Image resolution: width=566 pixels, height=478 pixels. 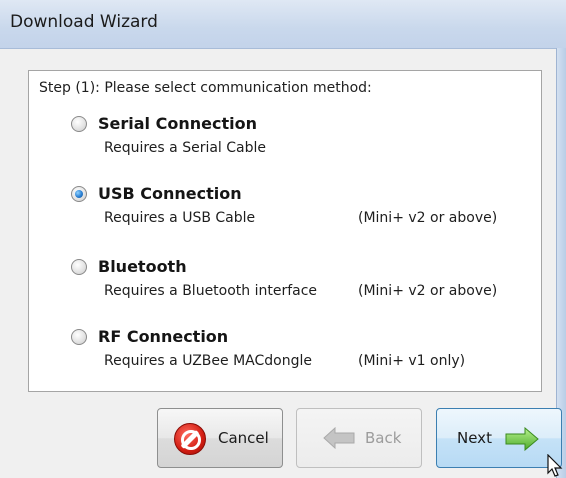 What do you see at coordinates (190, 439) in the screenshot?
I see `cancel-icon` at bounding box center [190, 439].